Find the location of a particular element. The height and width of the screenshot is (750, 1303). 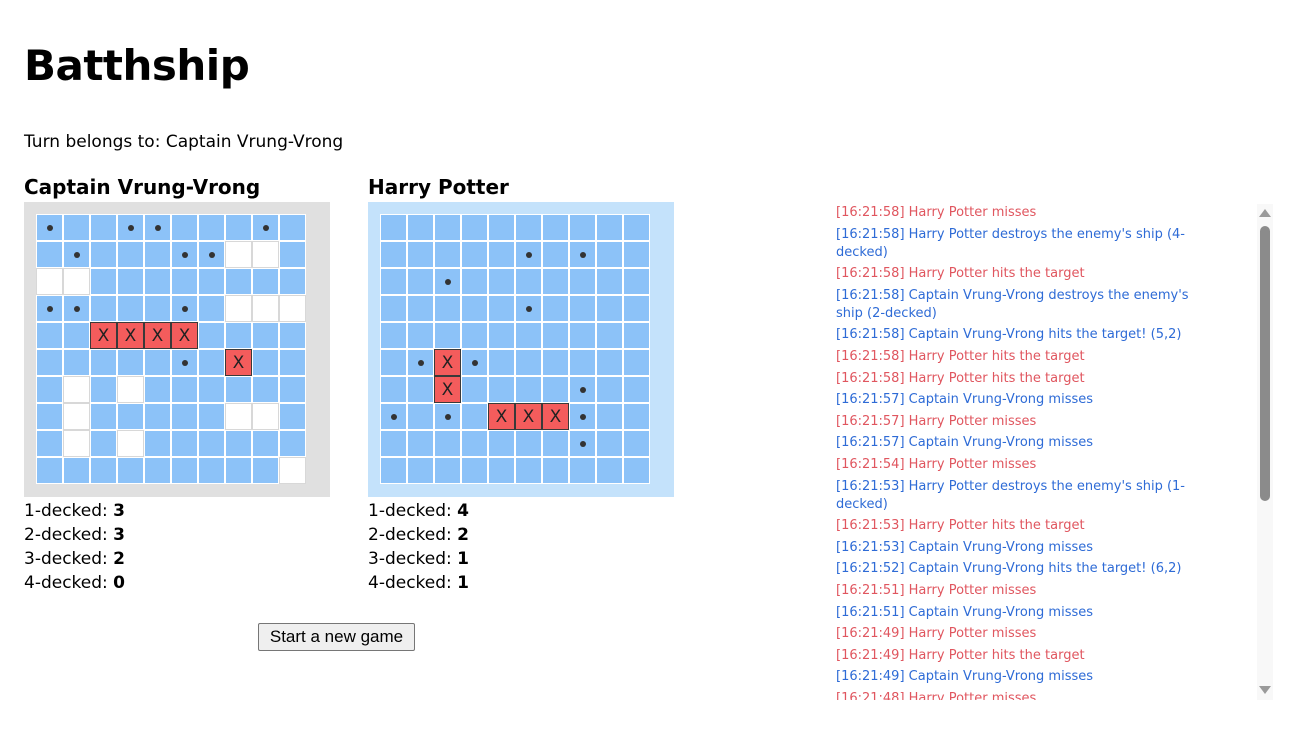

scroll-up-arrow-icon is located at coordinates (1265, 213).